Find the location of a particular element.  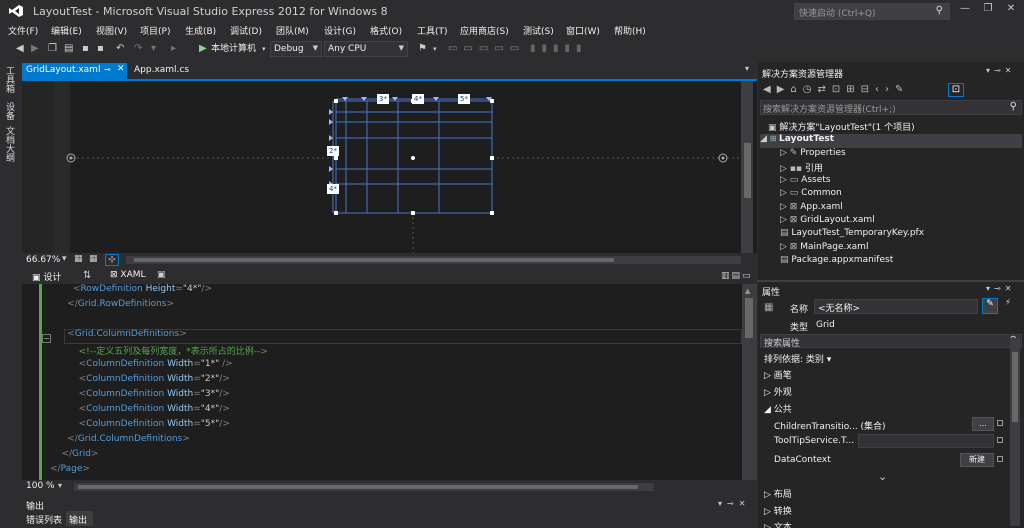

menu-item: 设计(G) is located at coordinates (340, 30).